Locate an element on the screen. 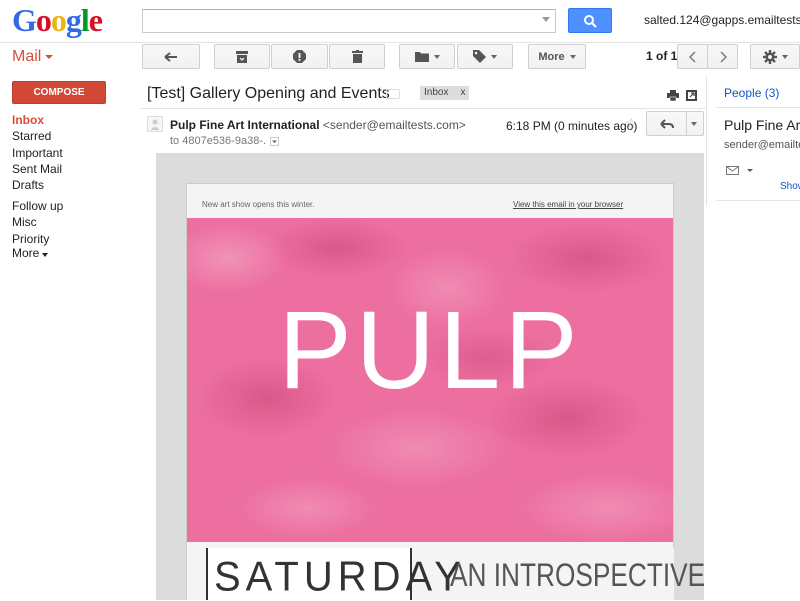  person-icon is located at coordinates (155, 124).